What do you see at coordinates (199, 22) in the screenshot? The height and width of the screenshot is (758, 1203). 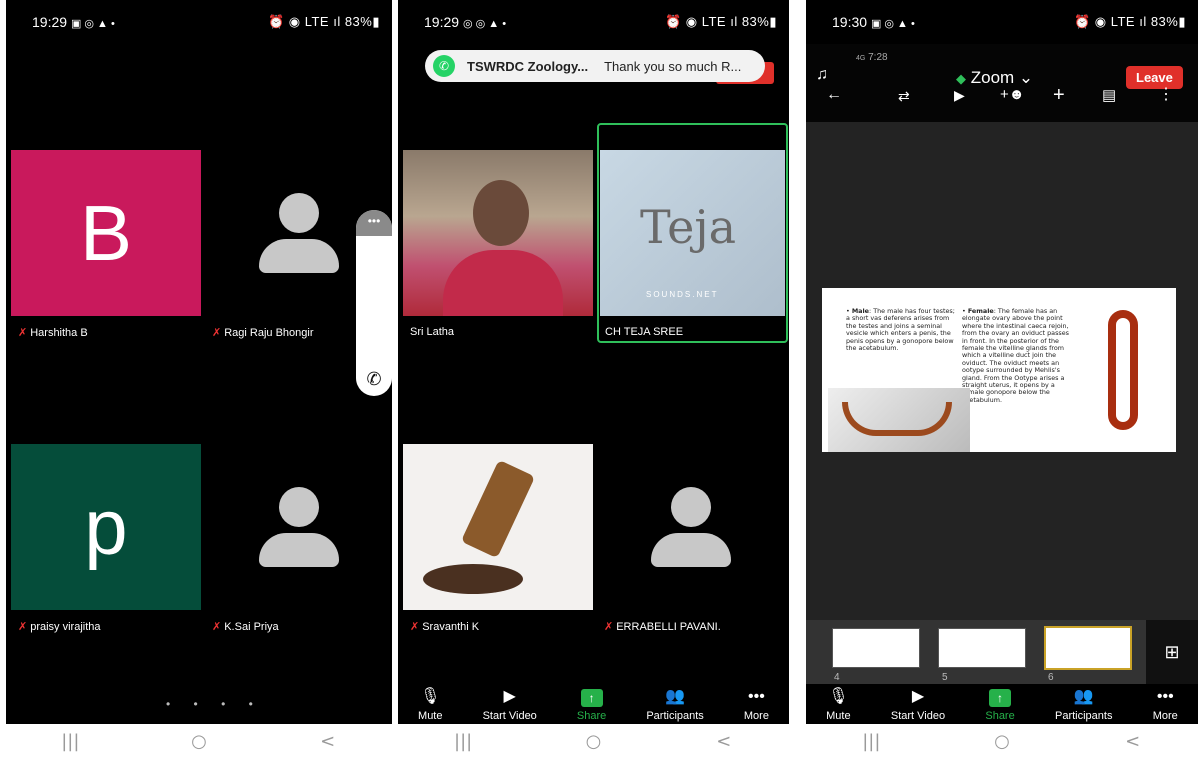 I see `status-bar: 19:29 ▣ ◎ ▲ • ⏰ ◉ LTE ıl 83%▮` at bounding box center [199, 22].